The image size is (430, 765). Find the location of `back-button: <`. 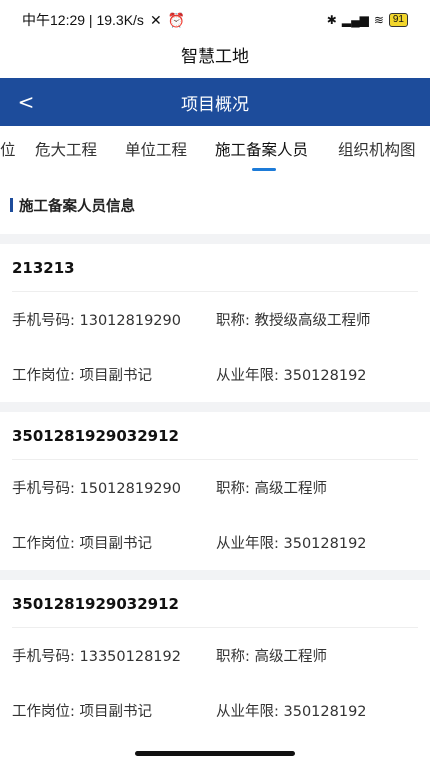

back-button: < is located at coordinates (26, 102).